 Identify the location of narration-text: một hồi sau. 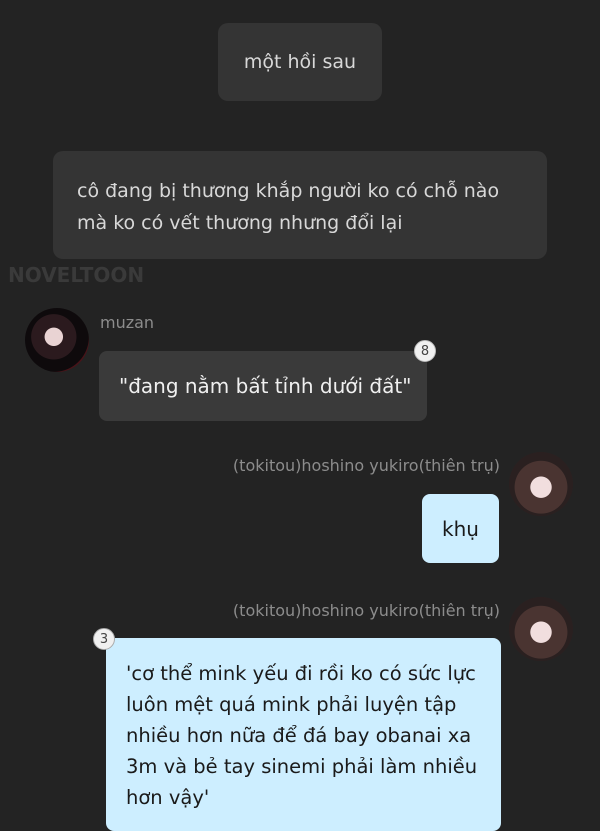
(300, 62).